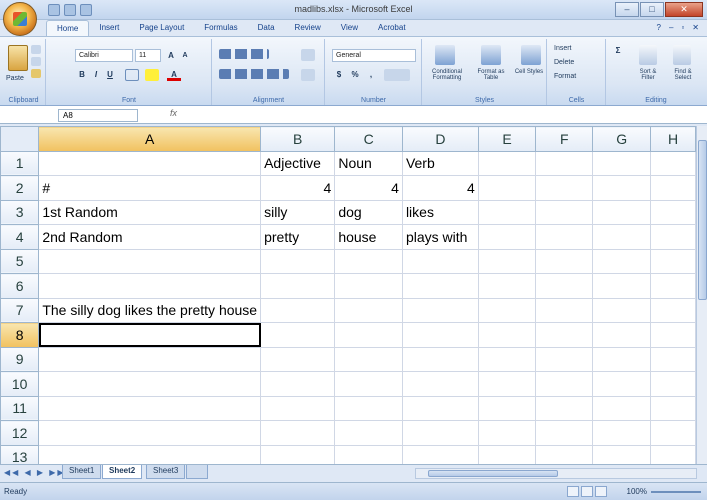 This screenshot has width=707, height=500. What do you see at coordinates (440, 163) in the screenshot?
I see `cell: Verb` at bounding box center [440, 163].